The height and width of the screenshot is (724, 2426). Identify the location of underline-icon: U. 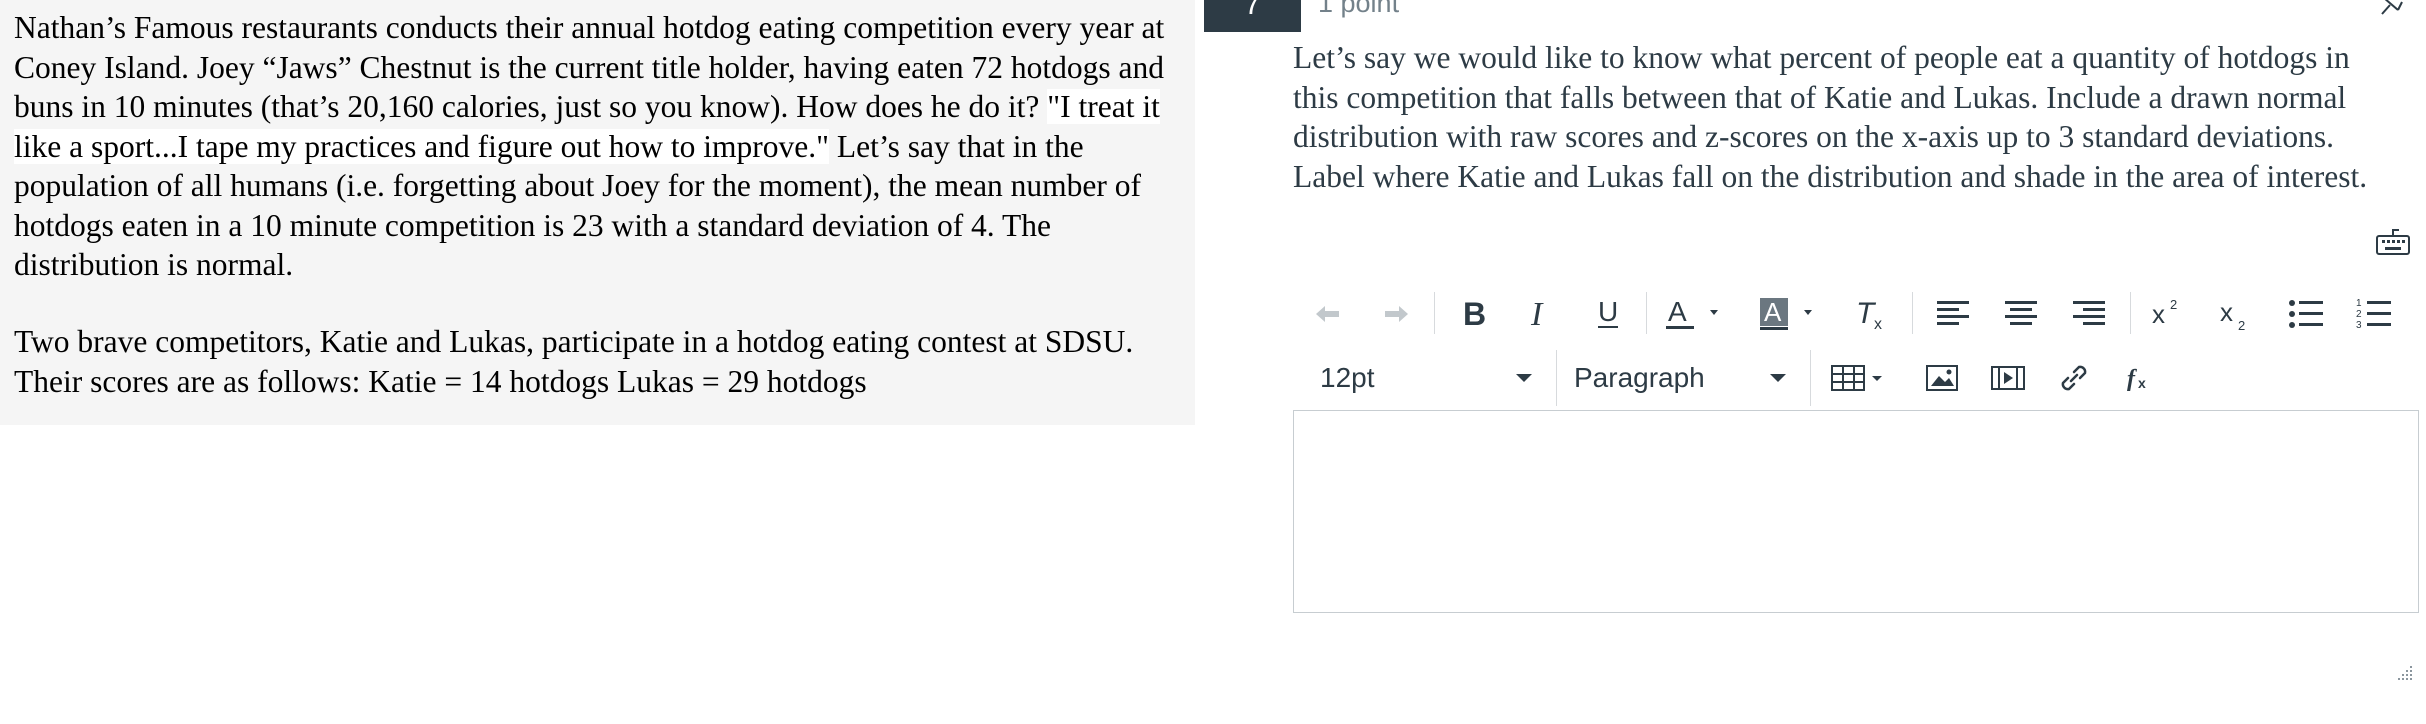
(1608, 314).